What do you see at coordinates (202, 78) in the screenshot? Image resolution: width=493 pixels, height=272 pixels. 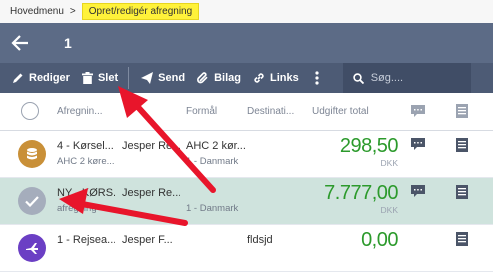 I see `paperclip-icon` at bounding box center [202, 78].